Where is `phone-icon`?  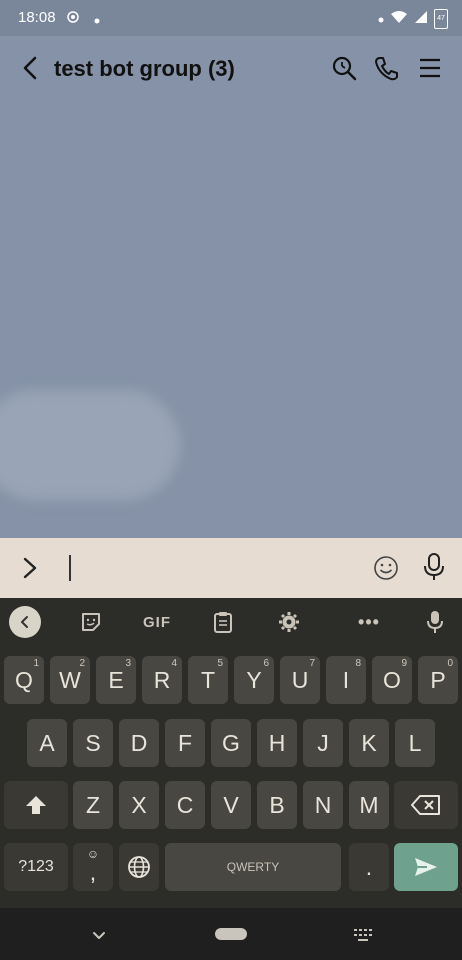 phone-icon is located at coordinates (387, 68).